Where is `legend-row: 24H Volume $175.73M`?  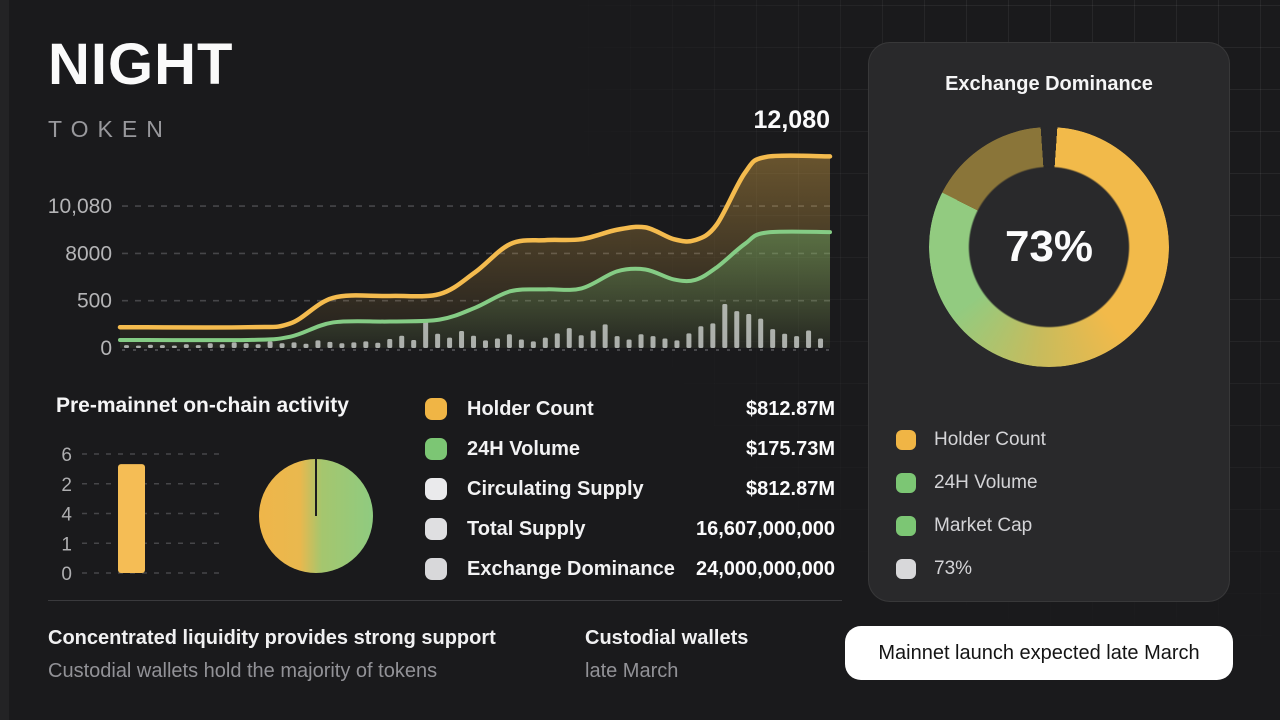
legend-row: 24H Volume $175.73M is located at coordinates (630, 449).